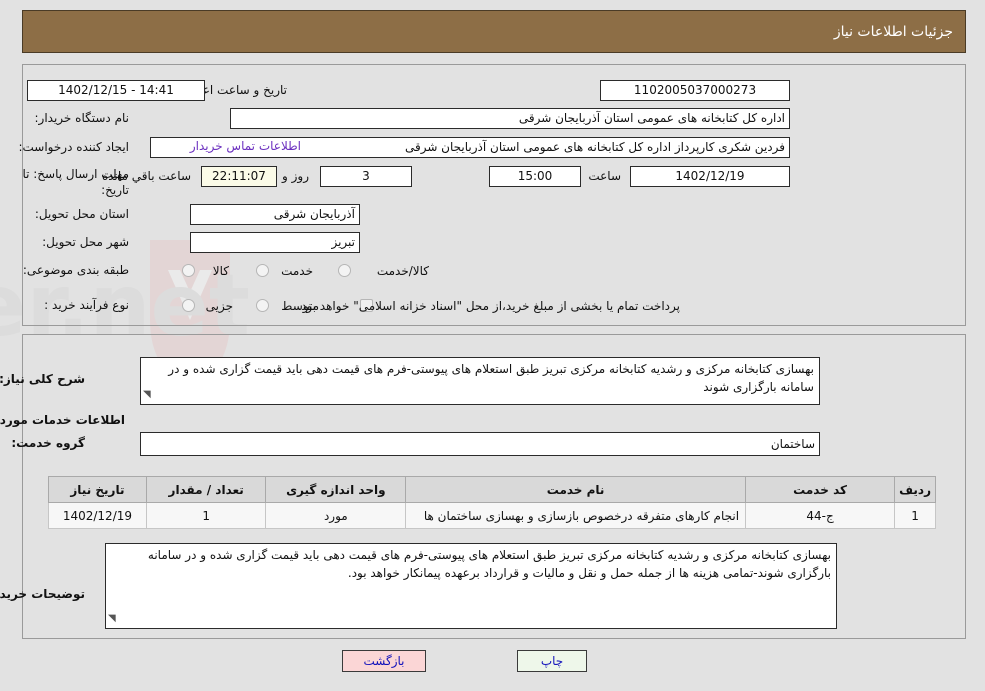 Image resolution: width=985 pixels, height=691 pixels. I want to click on requester-label: ایجاد کننده درخواست:, so click(73, 147).